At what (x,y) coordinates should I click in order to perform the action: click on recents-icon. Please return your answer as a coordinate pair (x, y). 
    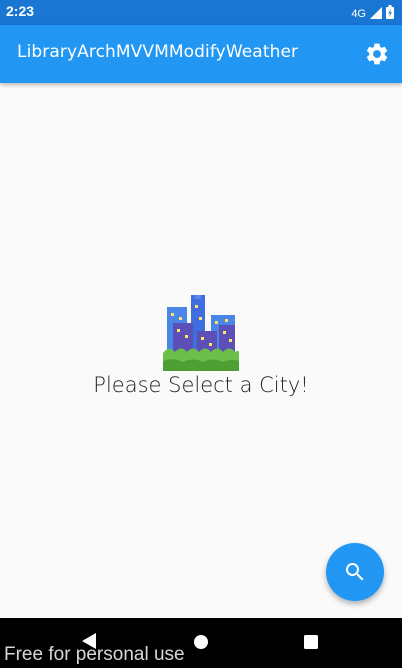
    Looking at the image, I should click on (311, 642).